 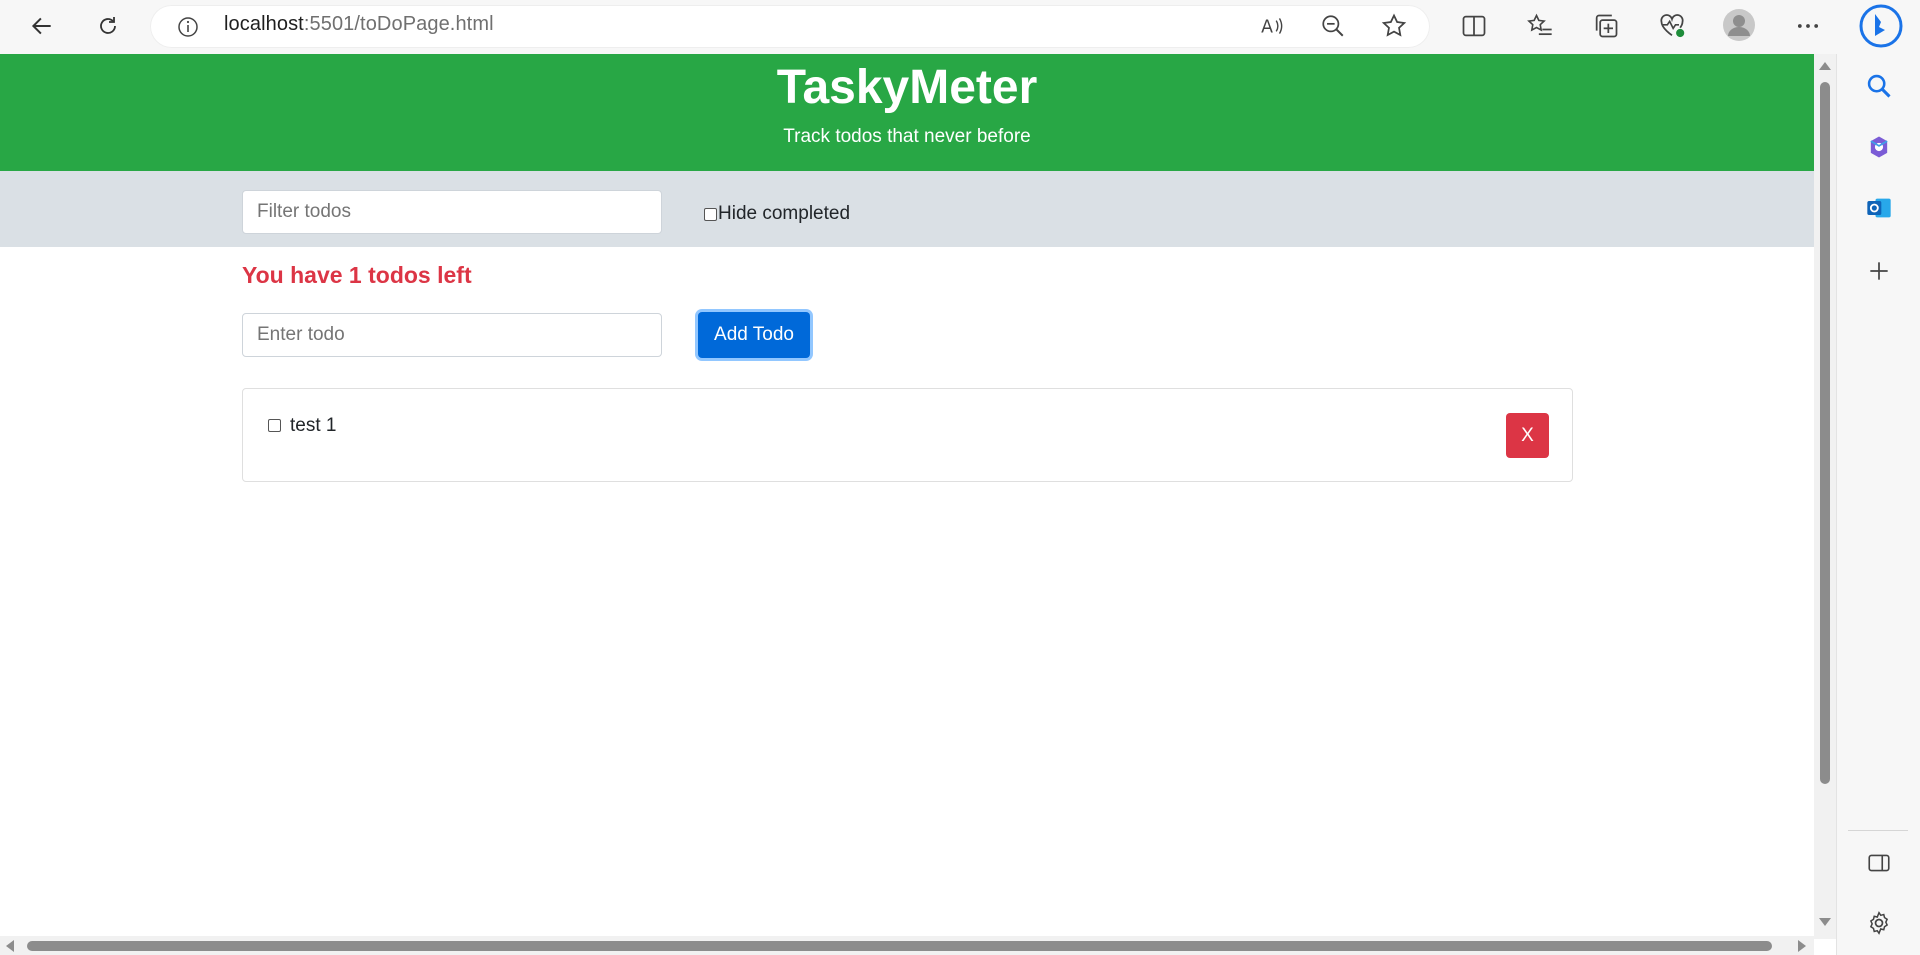 What do you see at coordinates (1879, 923) in the screenshot?
I see `settings-gear-icon` at bounding box center [1879, 923].